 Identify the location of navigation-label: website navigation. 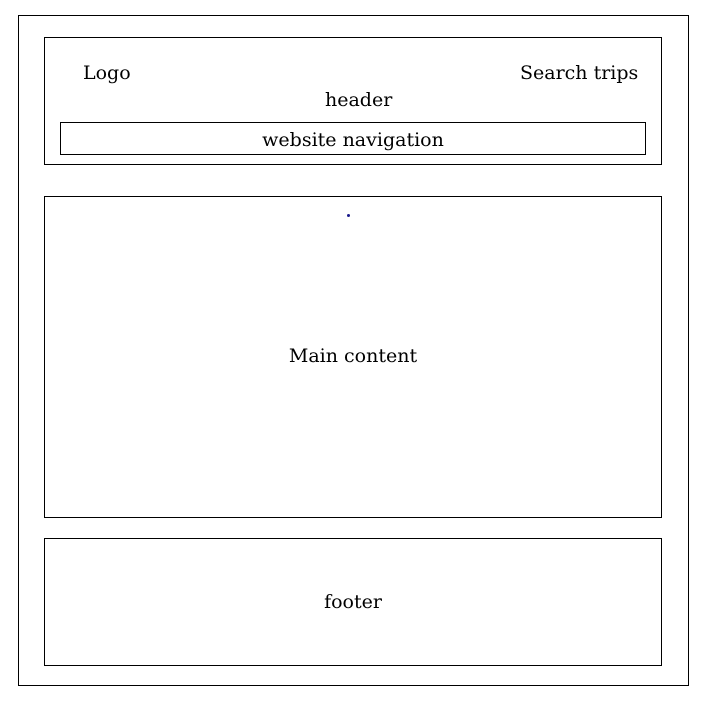
(353, 140).